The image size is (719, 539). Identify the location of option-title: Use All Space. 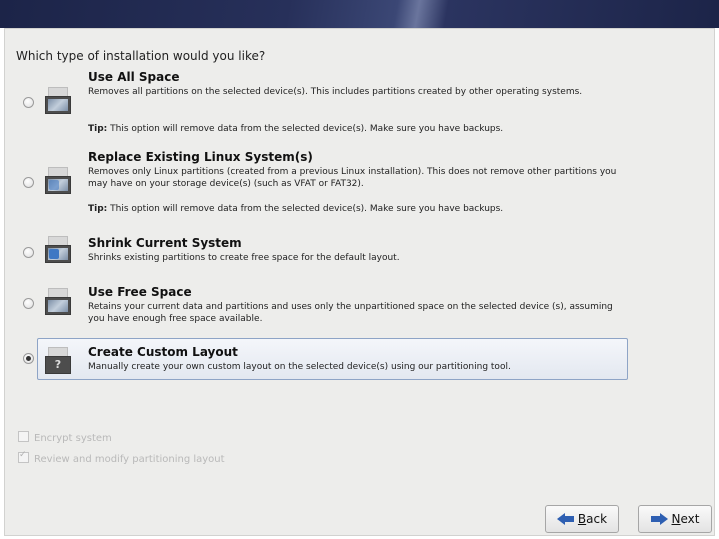
(134, 77).